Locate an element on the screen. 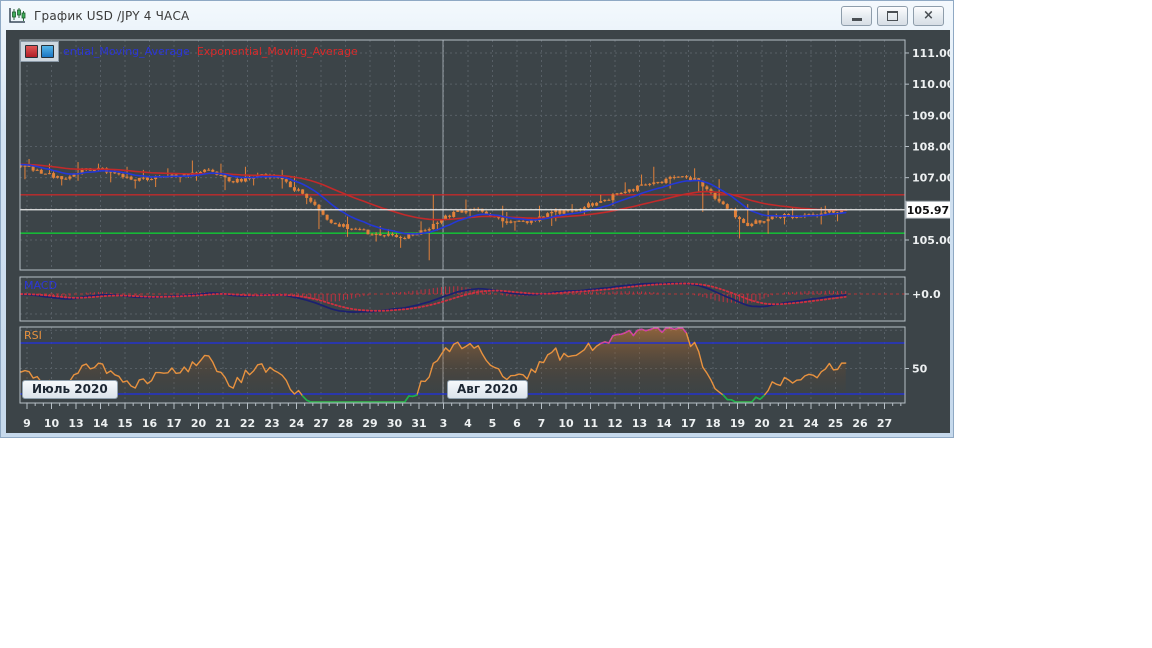 The image size is (1152, 648). month-tag-july: Июль 2020 is located at coordinates (70, 389).